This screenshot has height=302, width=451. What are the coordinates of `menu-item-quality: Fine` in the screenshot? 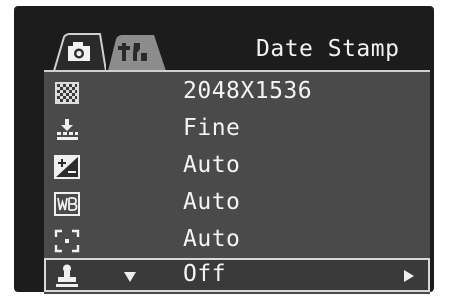 It's located at (237, 130).